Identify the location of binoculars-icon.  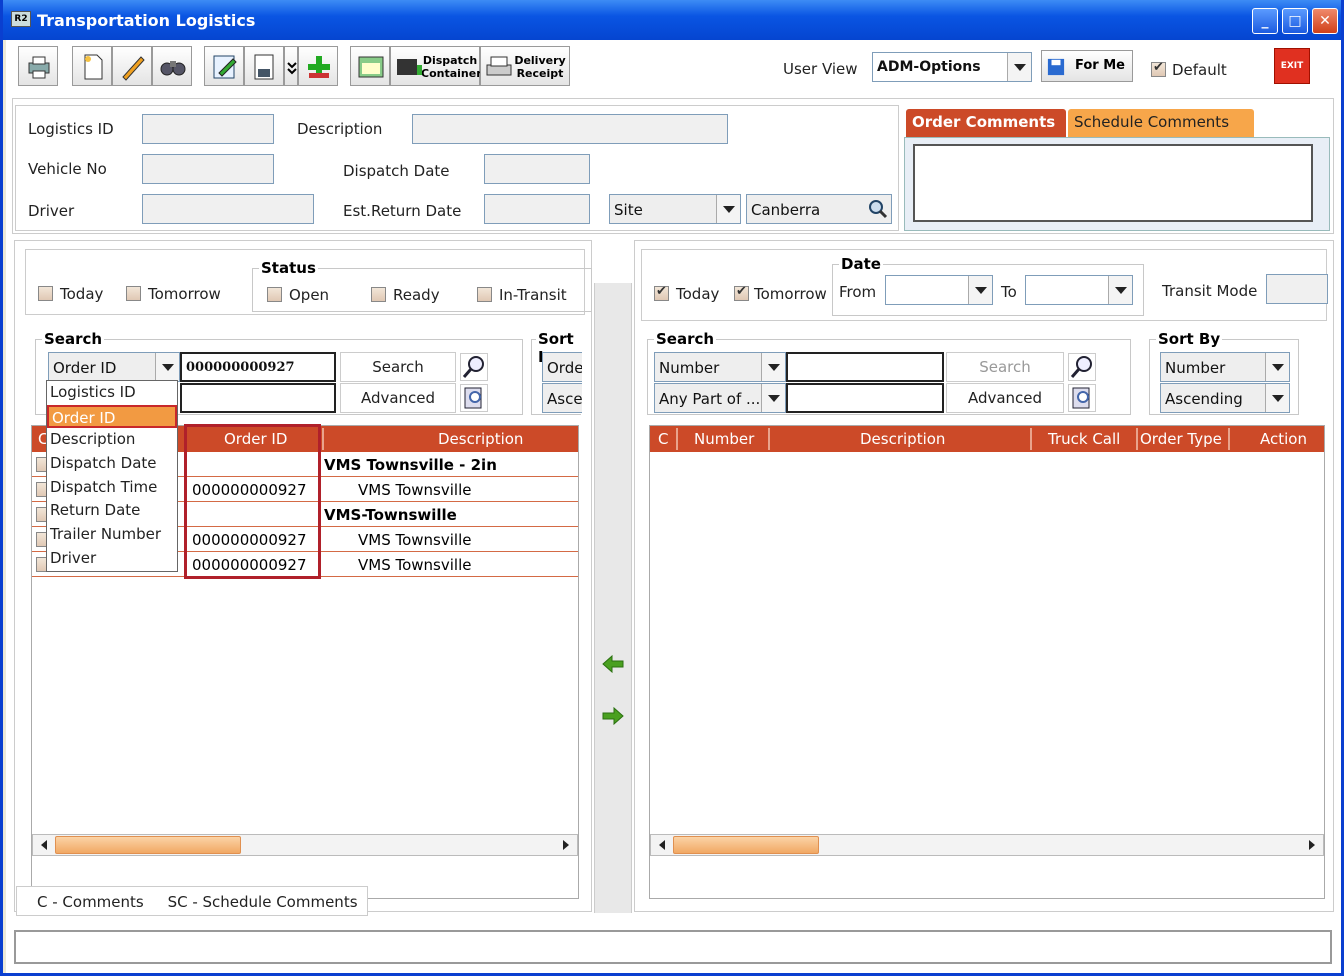
(173, 68).